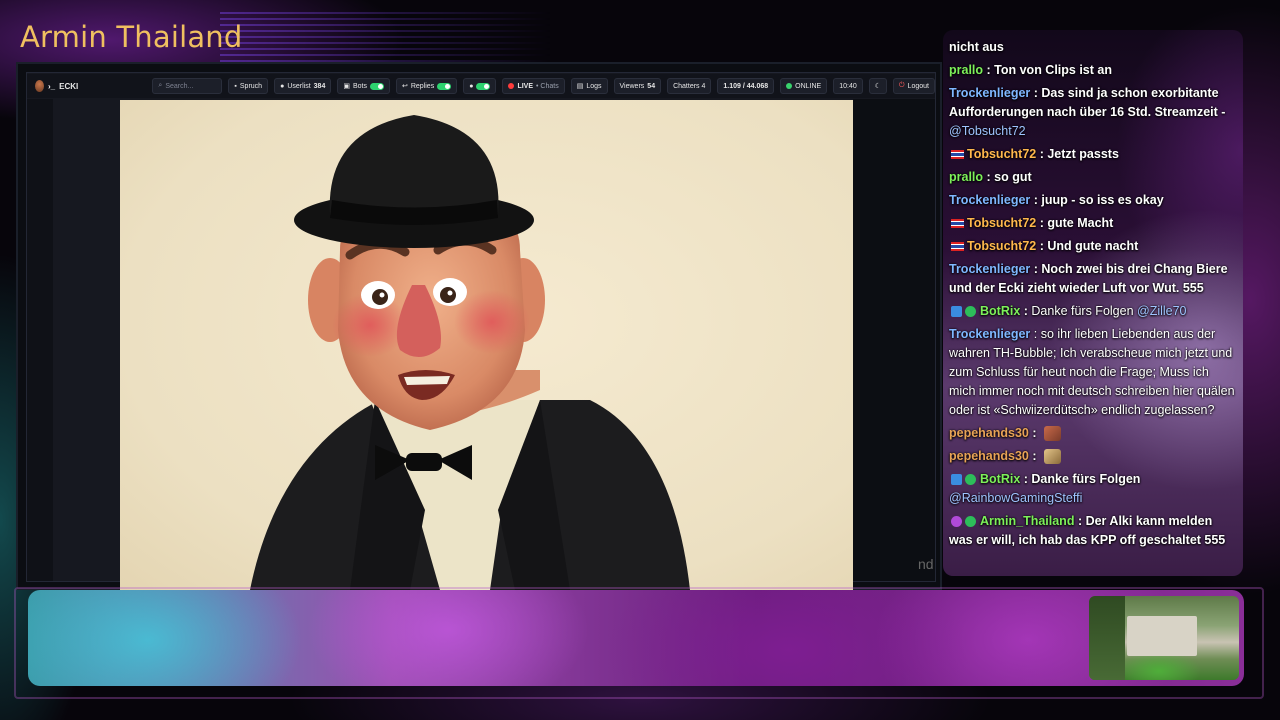 The image size is (1280, 720). I want to click on mic-switch, so click(483, 86).